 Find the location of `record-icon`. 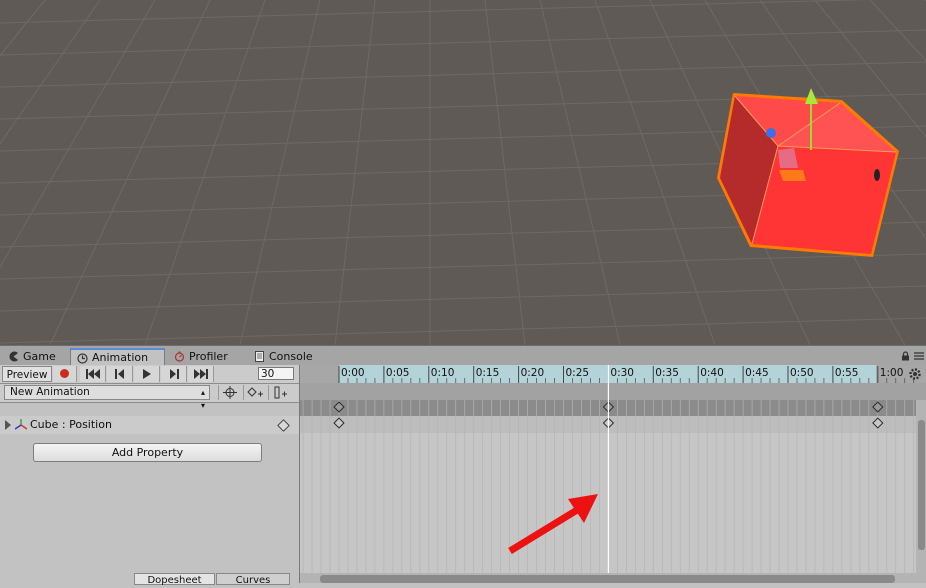

record-icon is located at coordinates (64, 373).